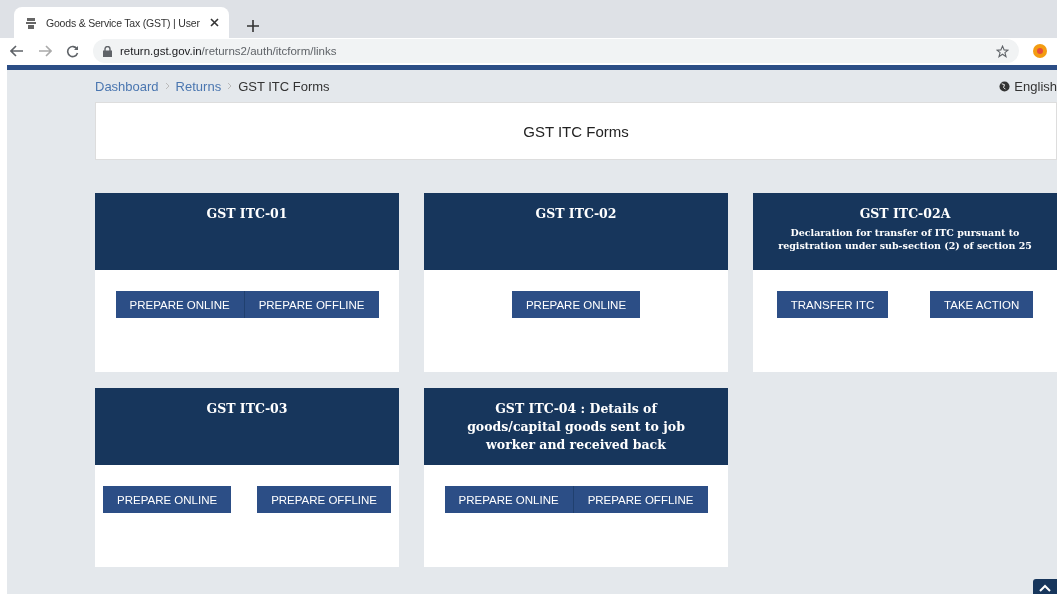 This screenshot has width=1057, height=594. What do you see at coordinates (905, 214) in the screenshot?
I see `card-title: GST ITC-02A` at bounding box center [905, 214].